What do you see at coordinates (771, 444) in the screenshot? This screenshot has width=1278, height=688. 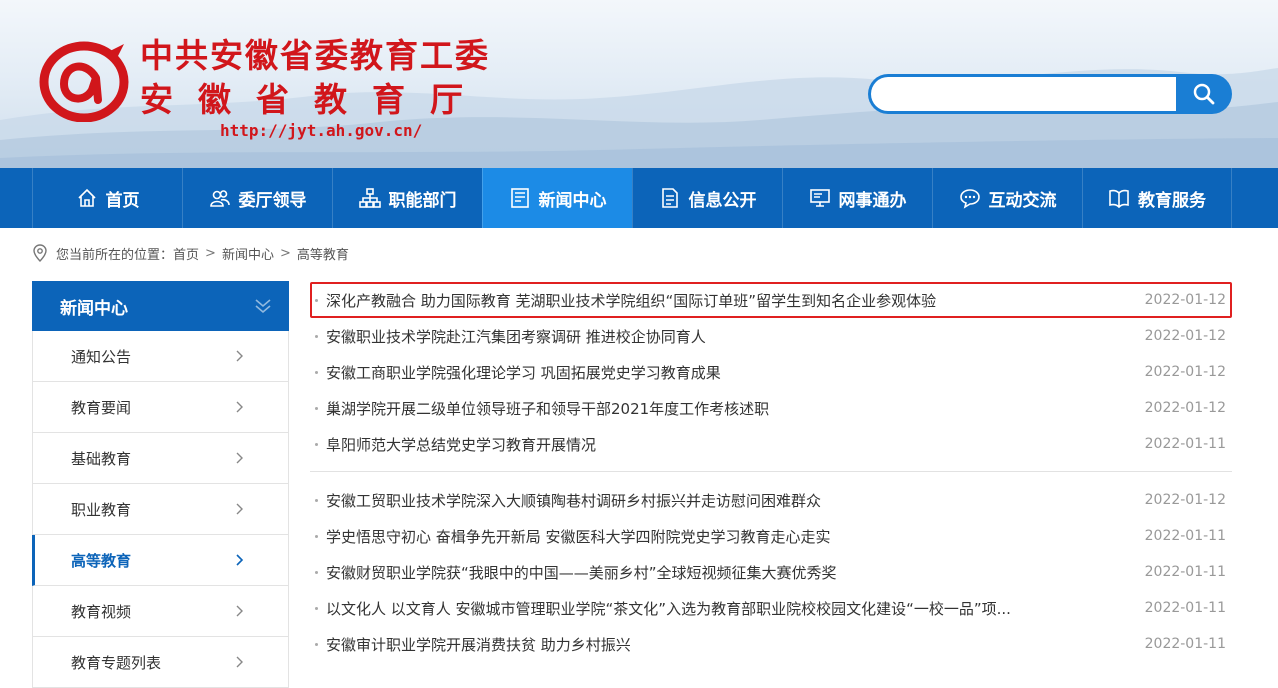 I see `list-item: 阜阳师范大学总结党史学习教育开展情况 2022-01-11` at bounding box center [771, 444].